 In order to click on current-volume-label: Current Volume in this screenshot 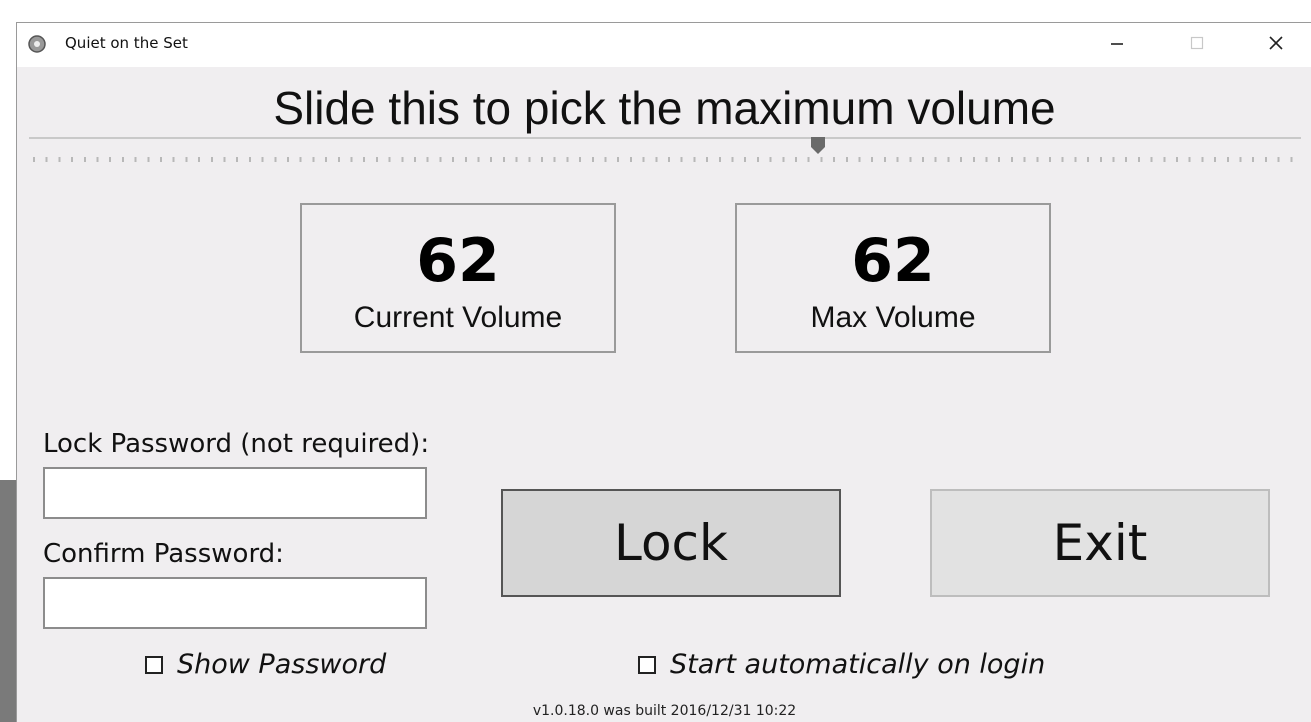, I will do `click(458, 317)`.